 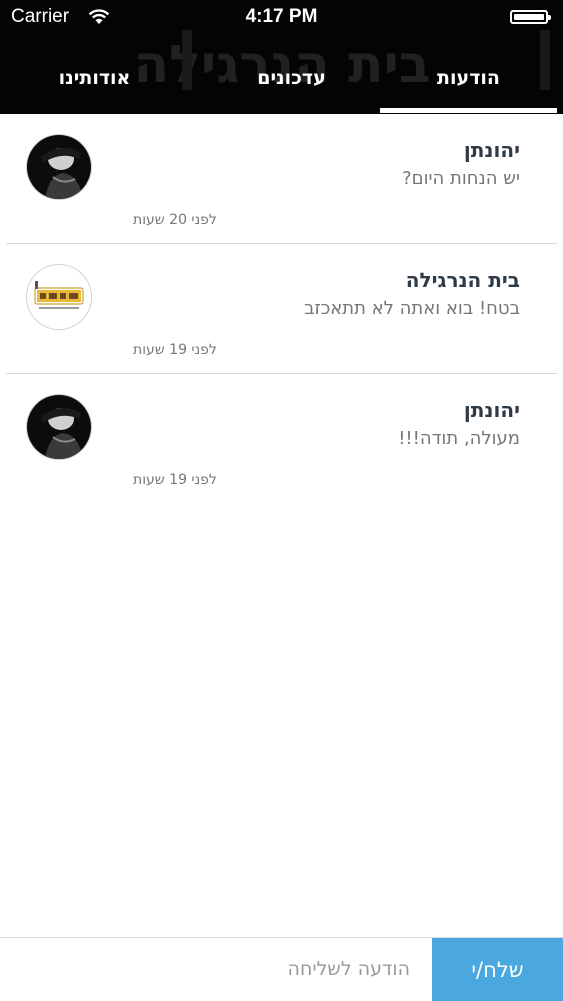 What do you see at coordinates (468, 110) in the screenshot?
I see `active-tab-indicator` at bounding box center [468, 110].